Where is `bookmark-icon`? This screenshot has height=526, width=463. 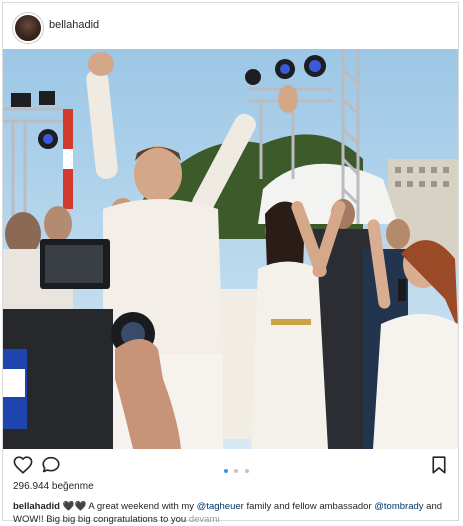
bookmark-icon is located at coordinates (439, 465).